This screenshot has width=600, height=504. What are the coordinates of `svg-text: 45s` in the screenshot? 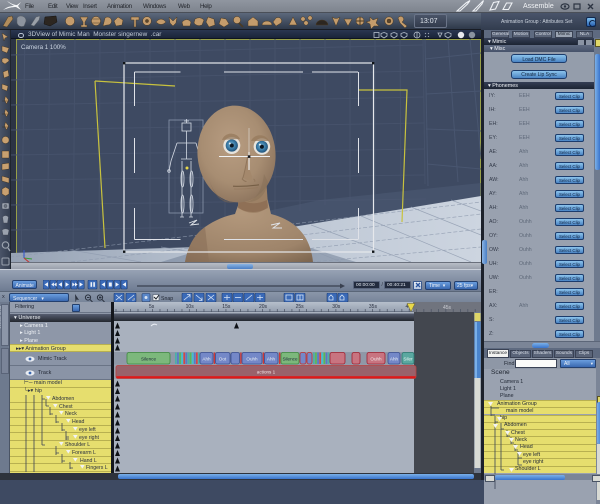 It's located at (447, 308).